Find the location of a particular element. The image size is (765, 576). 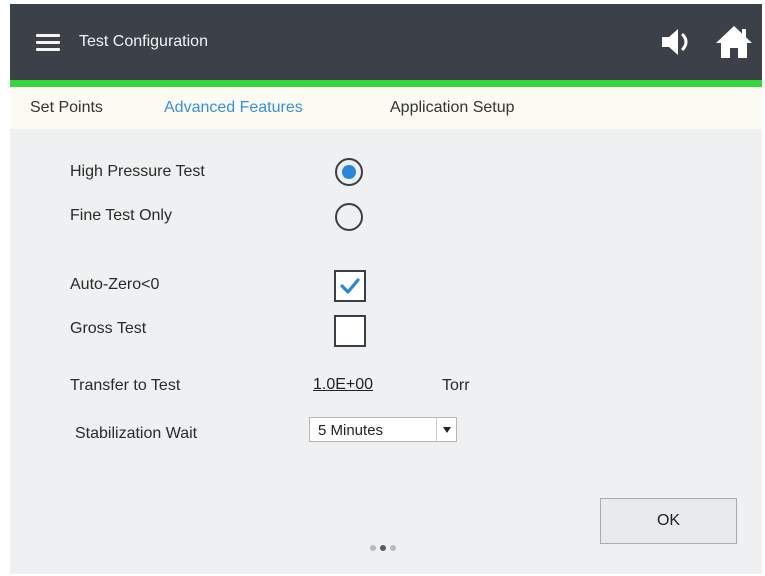

stabilization-wait-select: 5 Minutes is located at coordinates (383, 429).